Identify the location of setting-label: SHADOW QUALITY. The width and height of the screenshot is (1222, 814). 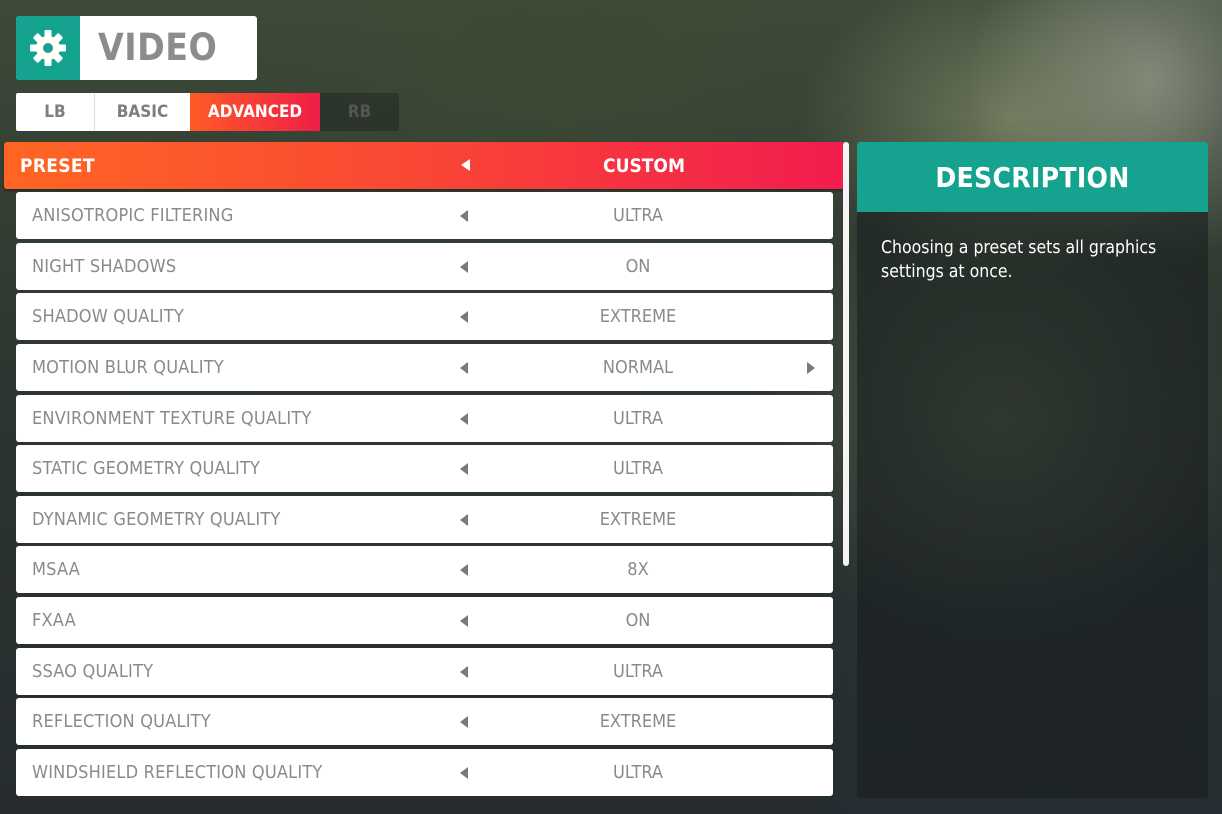
(108, 317).